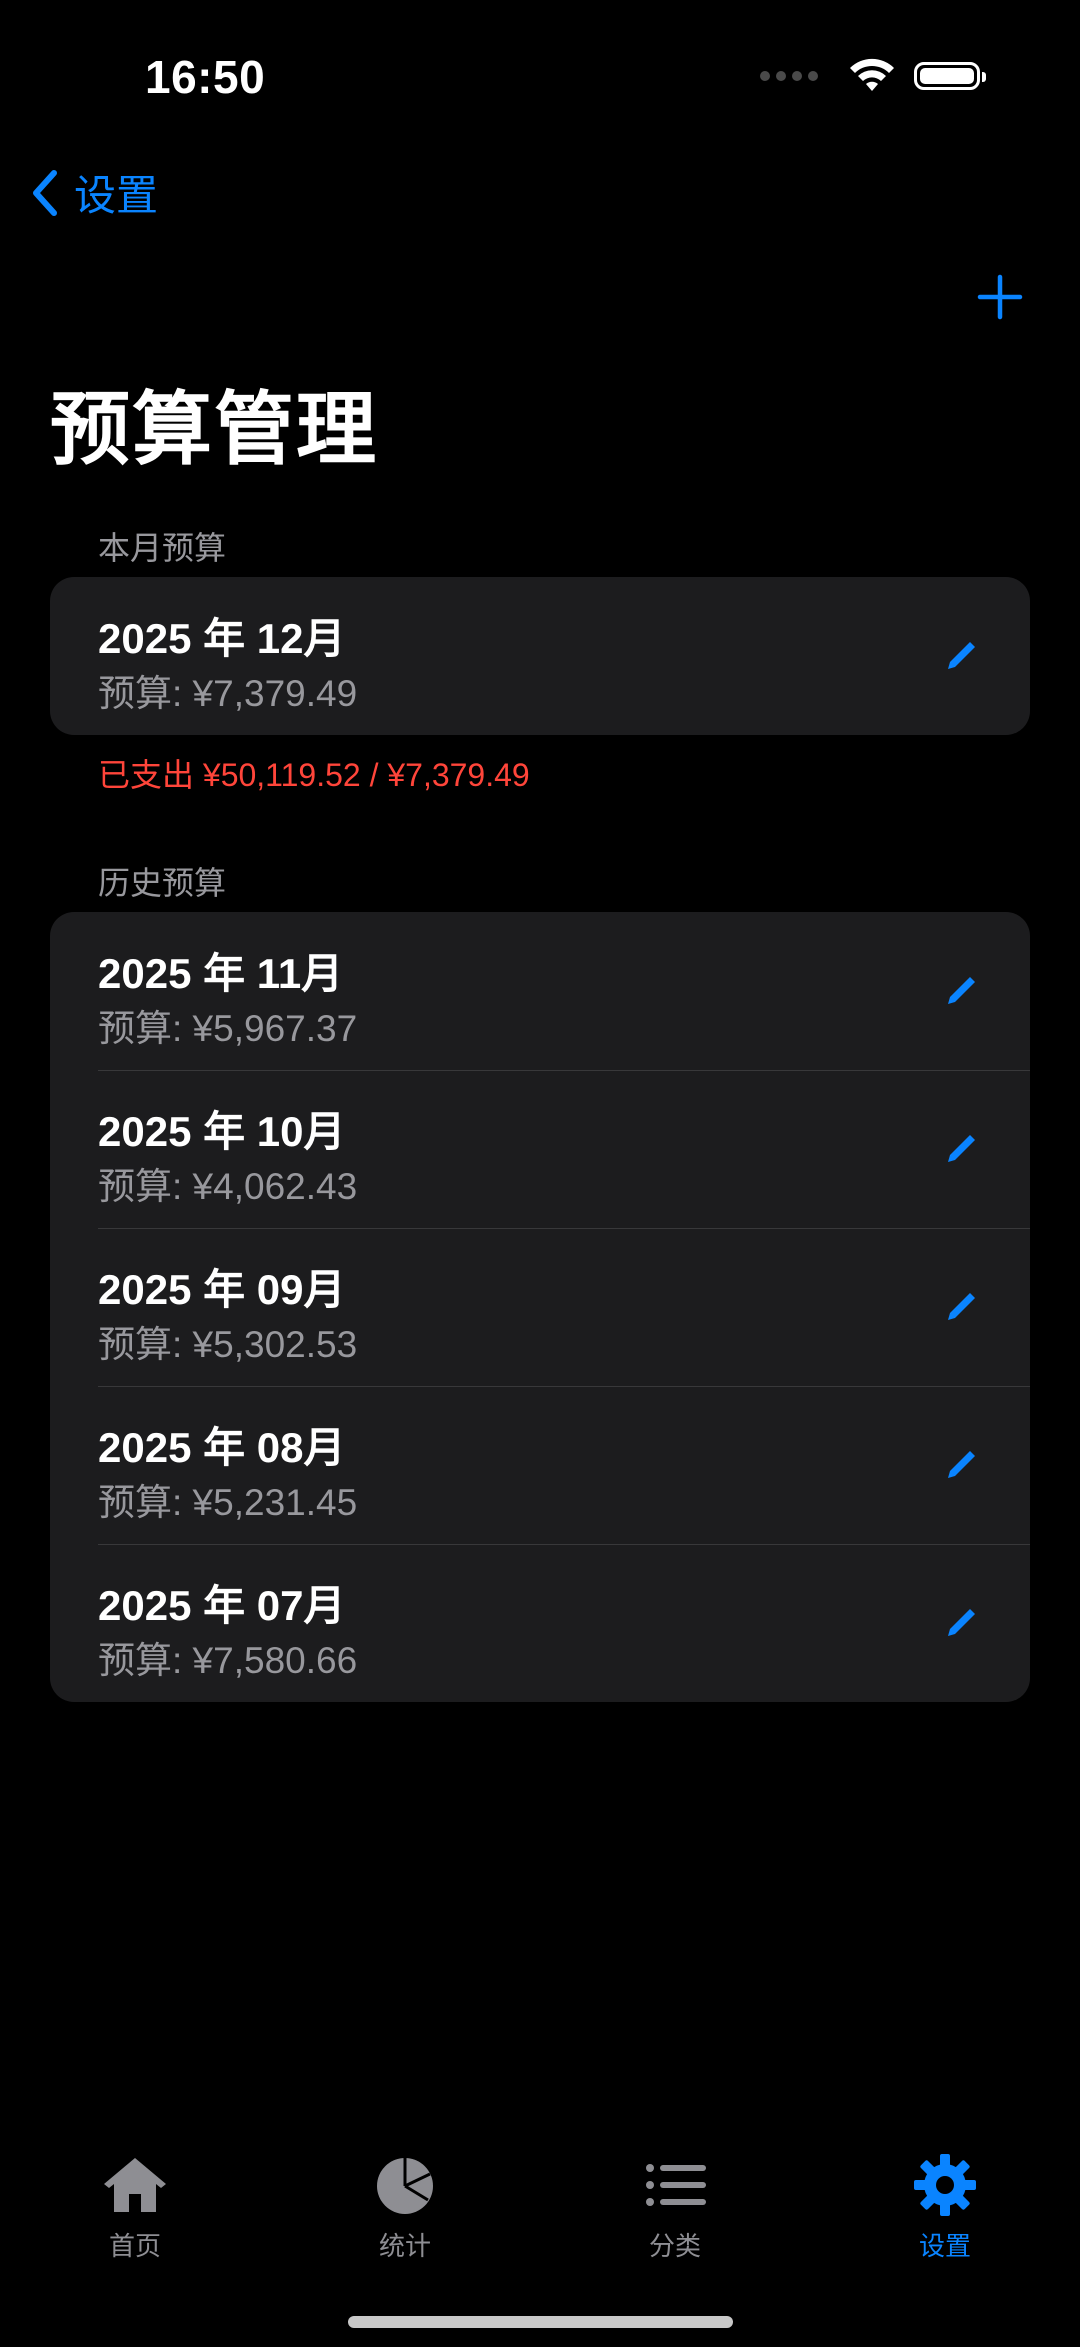  I want to click on tab-label: 分类, so click(674, 2246).